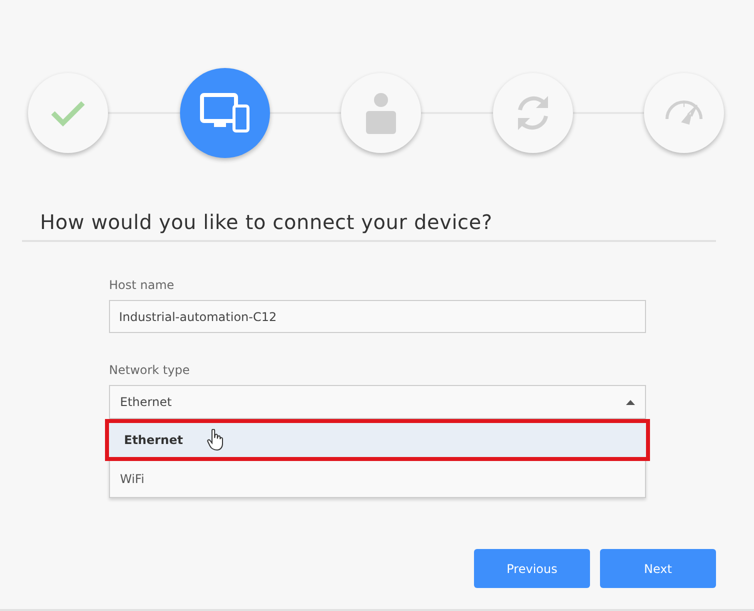 This screenshot has width=754, height=611. I want to click on dropdown-option: Ethernet, so click(377, 440).